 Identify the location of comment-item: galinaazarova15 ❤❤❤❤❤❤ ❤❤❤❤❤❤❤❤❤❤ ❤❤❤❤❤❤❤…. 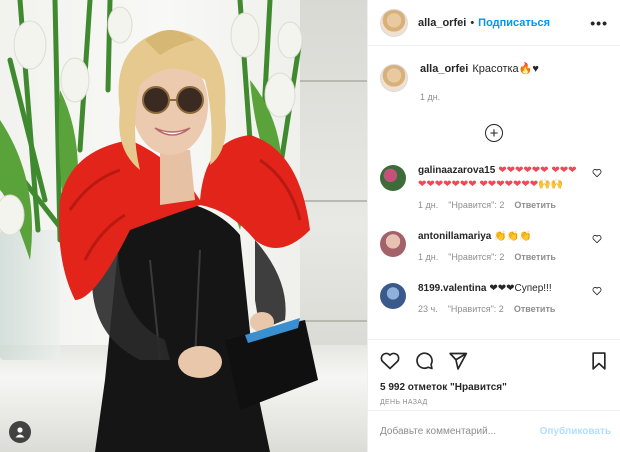
(494, 188).